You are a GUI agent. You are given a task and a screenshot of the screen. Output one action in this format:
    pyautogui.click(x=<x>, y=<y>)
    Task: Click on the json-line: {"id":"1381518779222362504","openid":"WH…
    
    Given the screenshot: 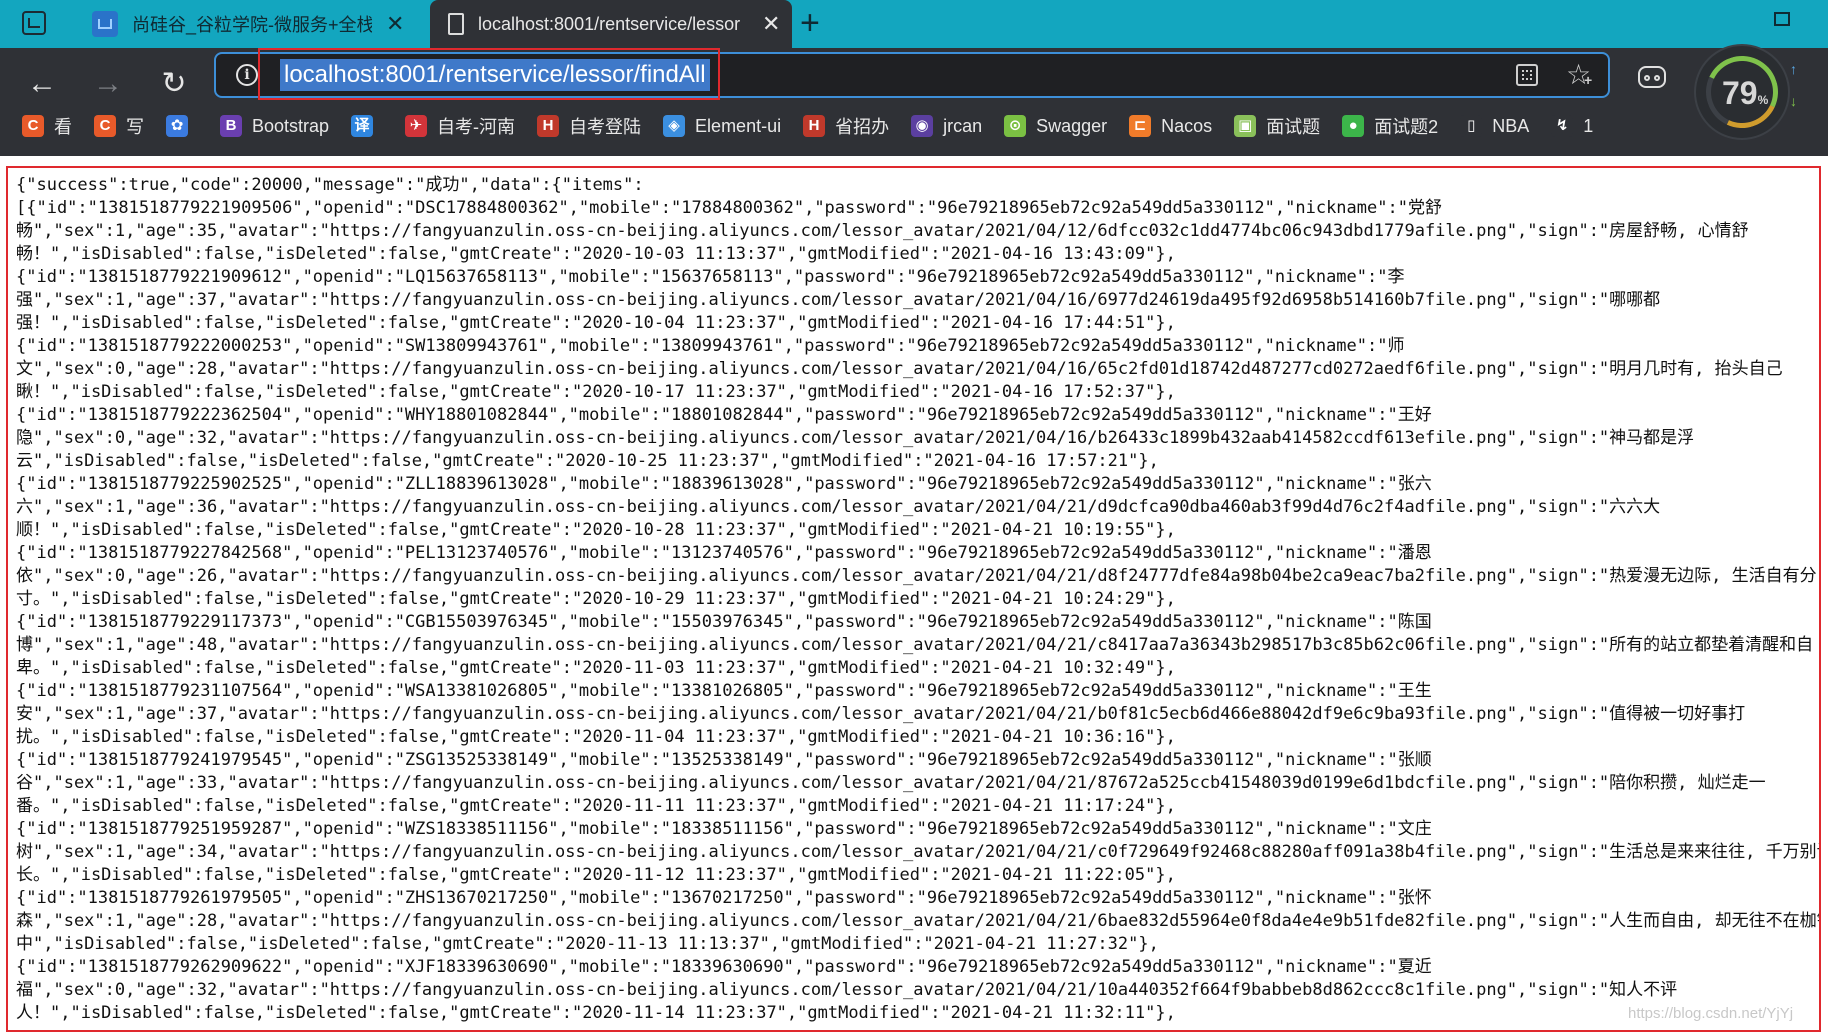 What is the action you would take?
    pyautogui.click(x=724, y=415)
    